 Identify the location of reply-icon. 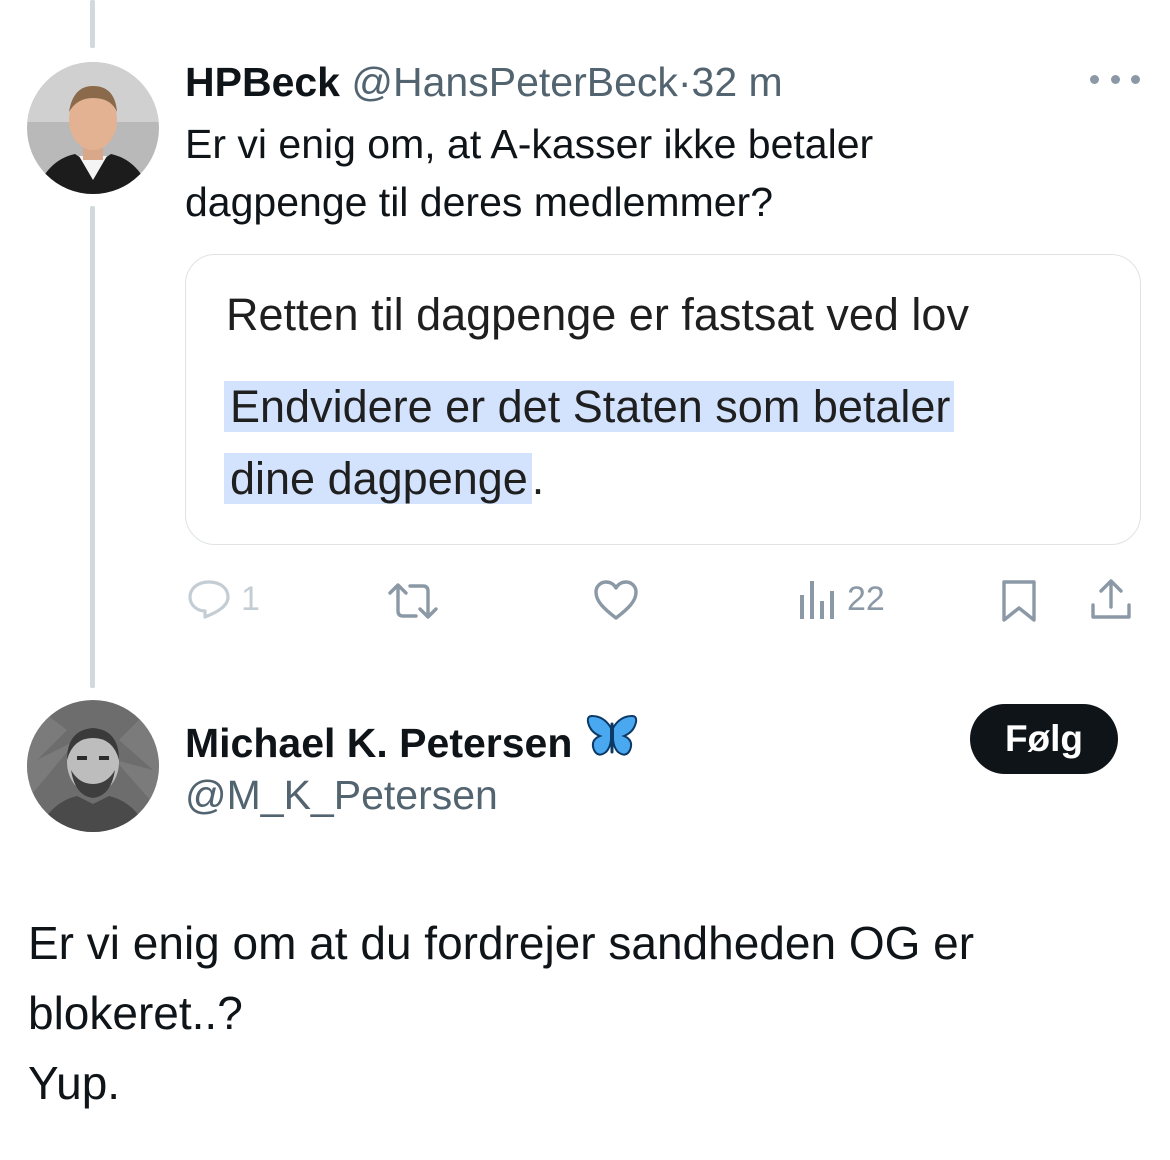
(209, 599).